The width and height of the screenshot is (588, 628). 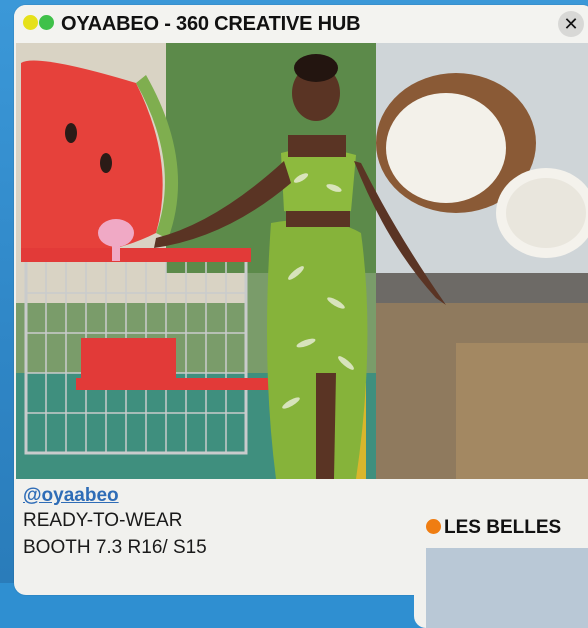 I want to click on second-window-title: LES BELLES, so click(x=503, y=527).